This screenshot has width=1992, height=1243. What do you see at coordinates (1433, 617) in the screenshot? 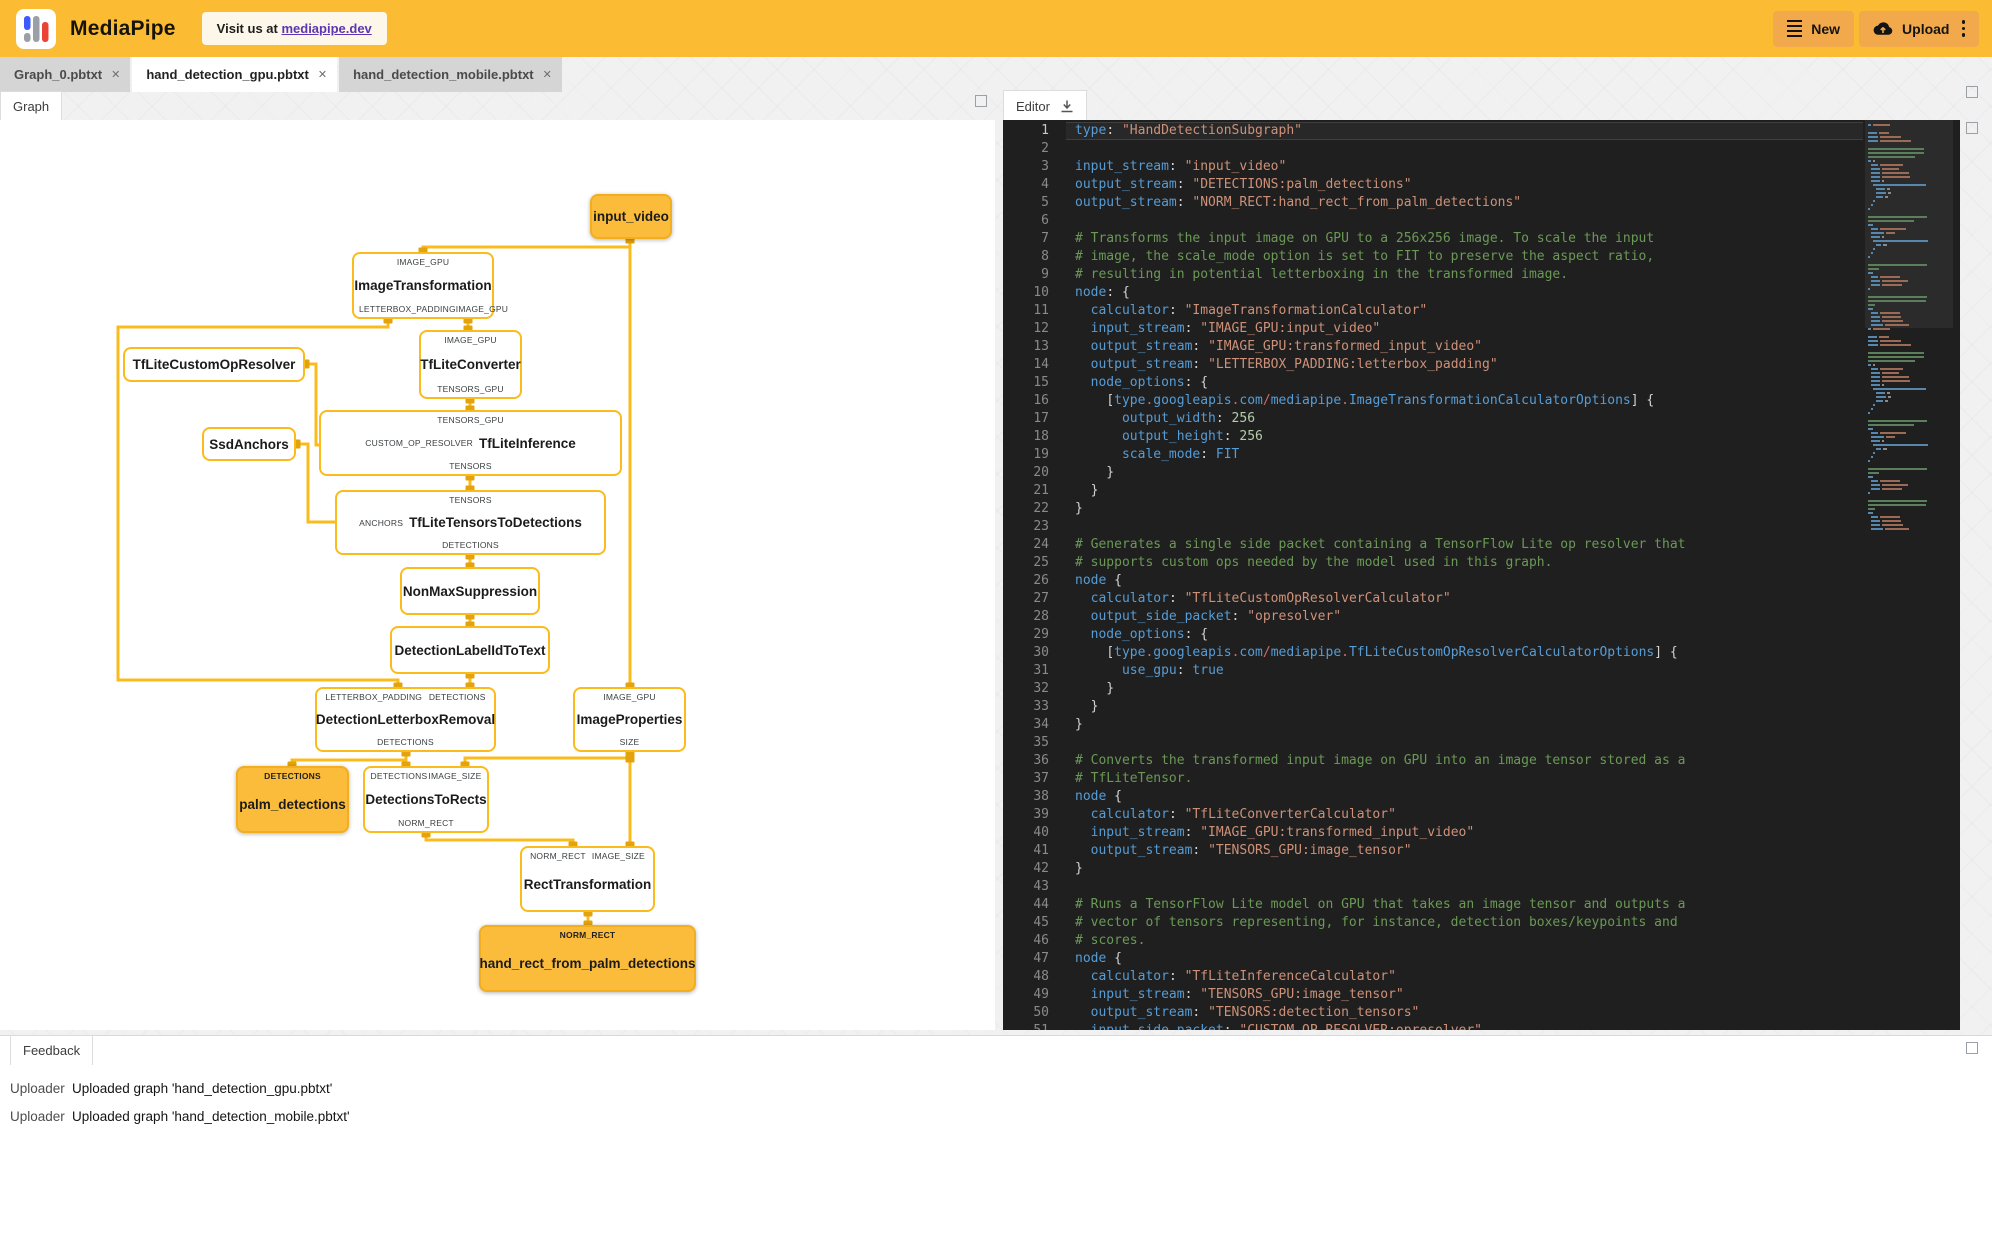
I see `code-line: 28 output_side_packet: "opresolver"` at bounding box center [1433, 617].